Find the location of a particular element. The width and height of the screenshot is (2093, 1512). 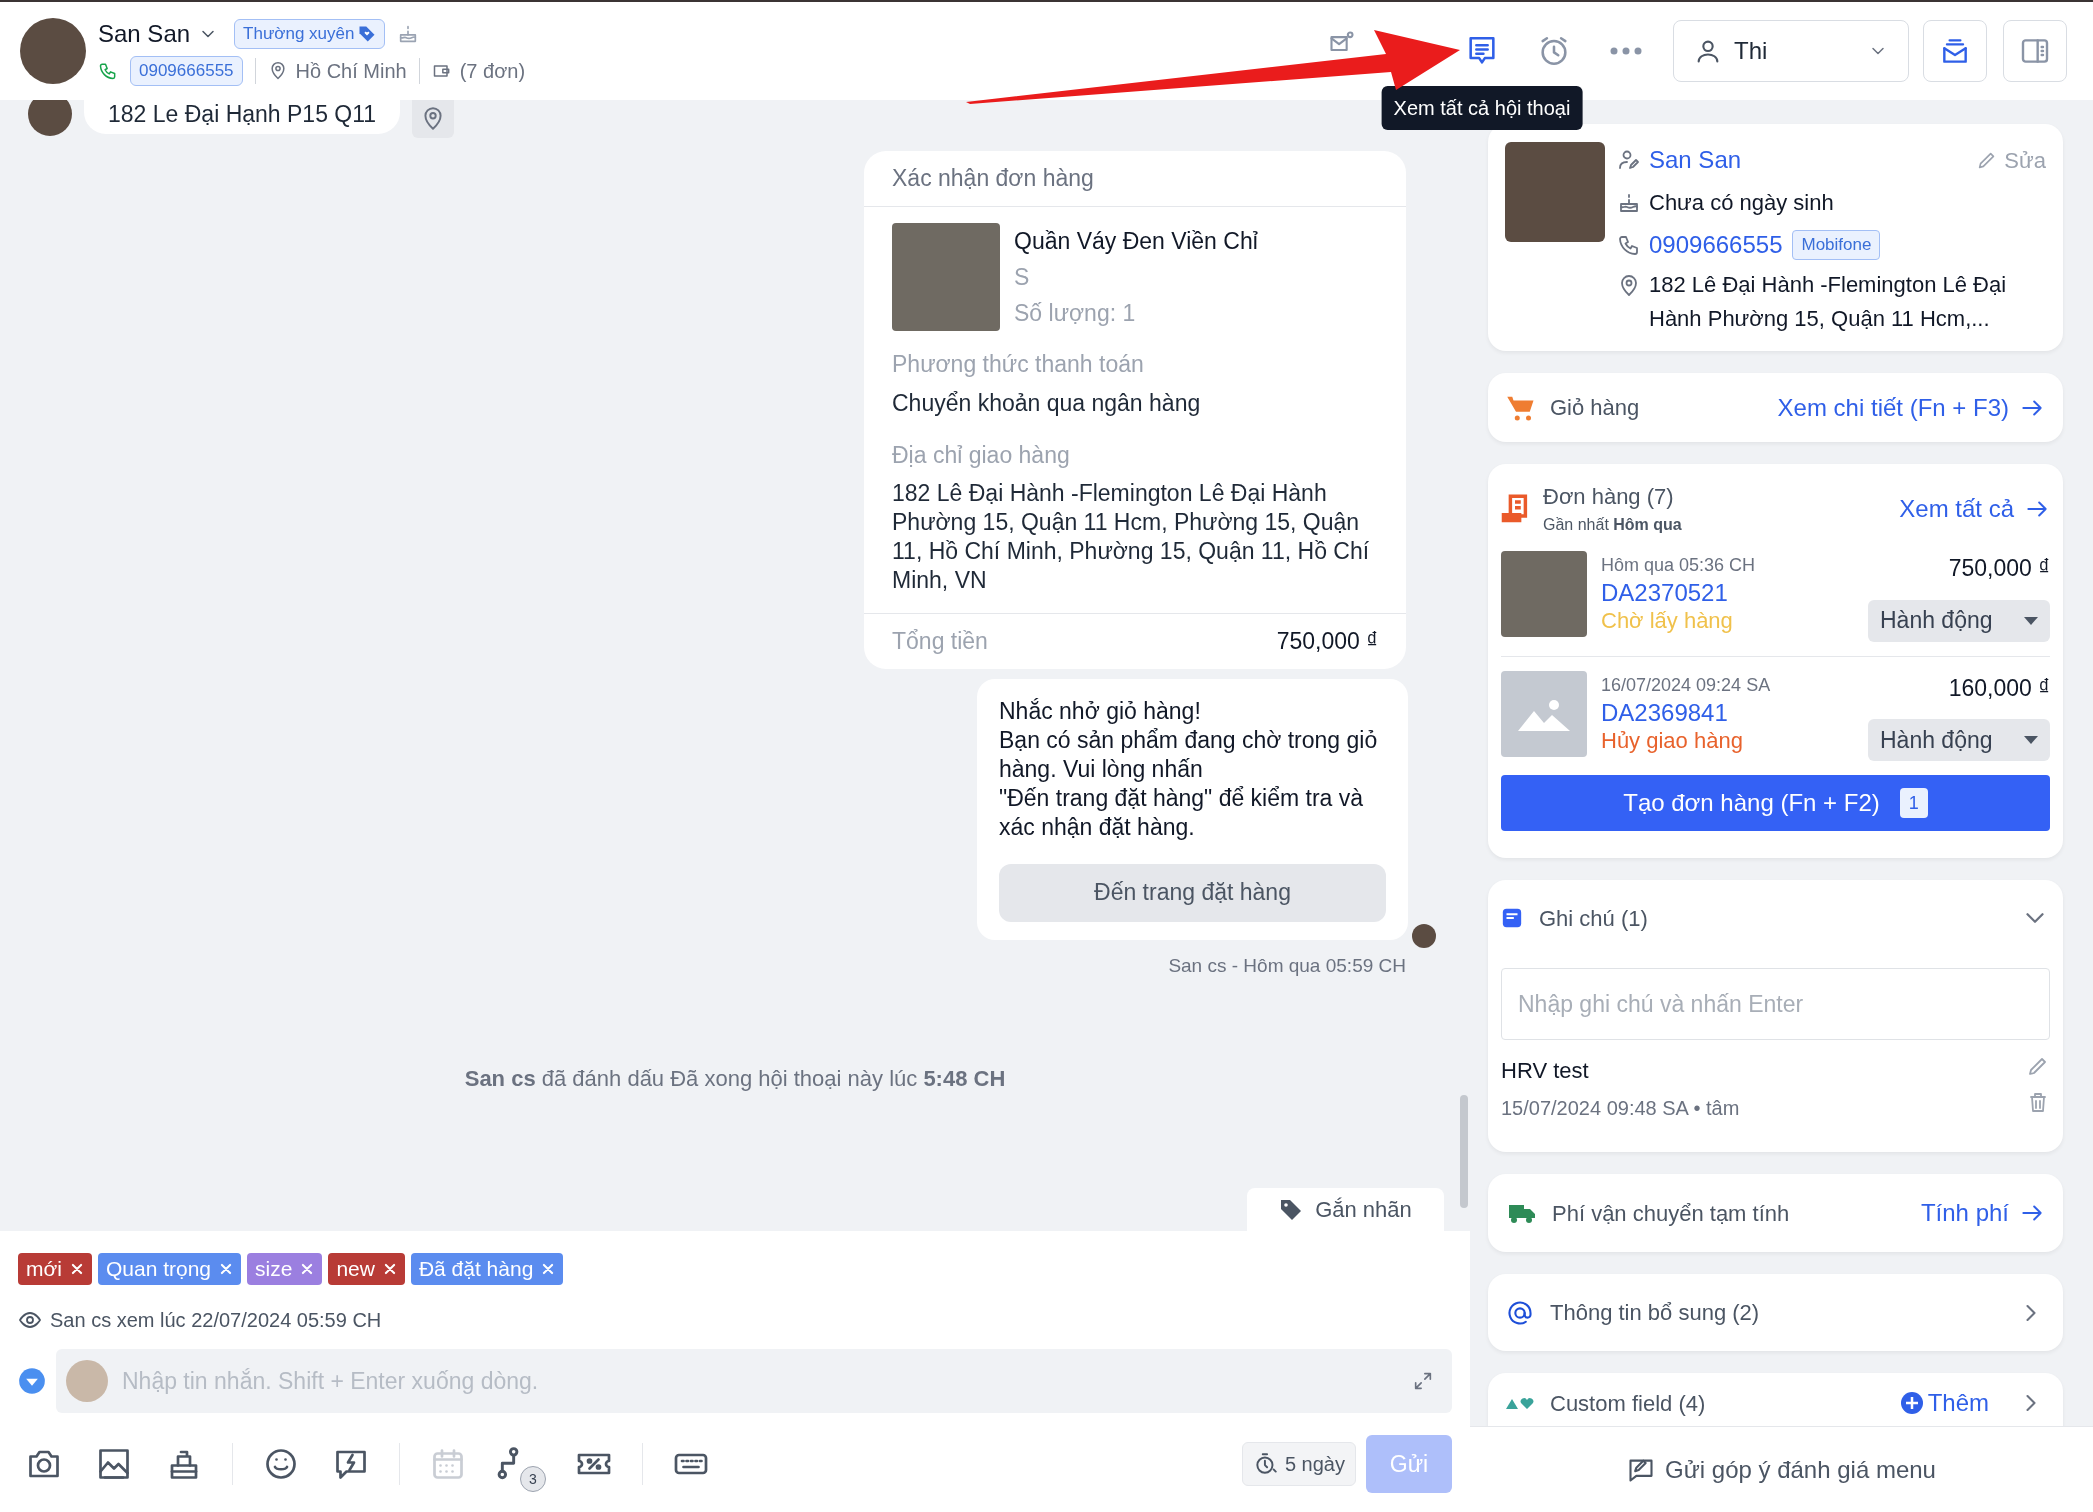

calculate-fee-link: Tính phí is located at coordinates (1982, 1213).